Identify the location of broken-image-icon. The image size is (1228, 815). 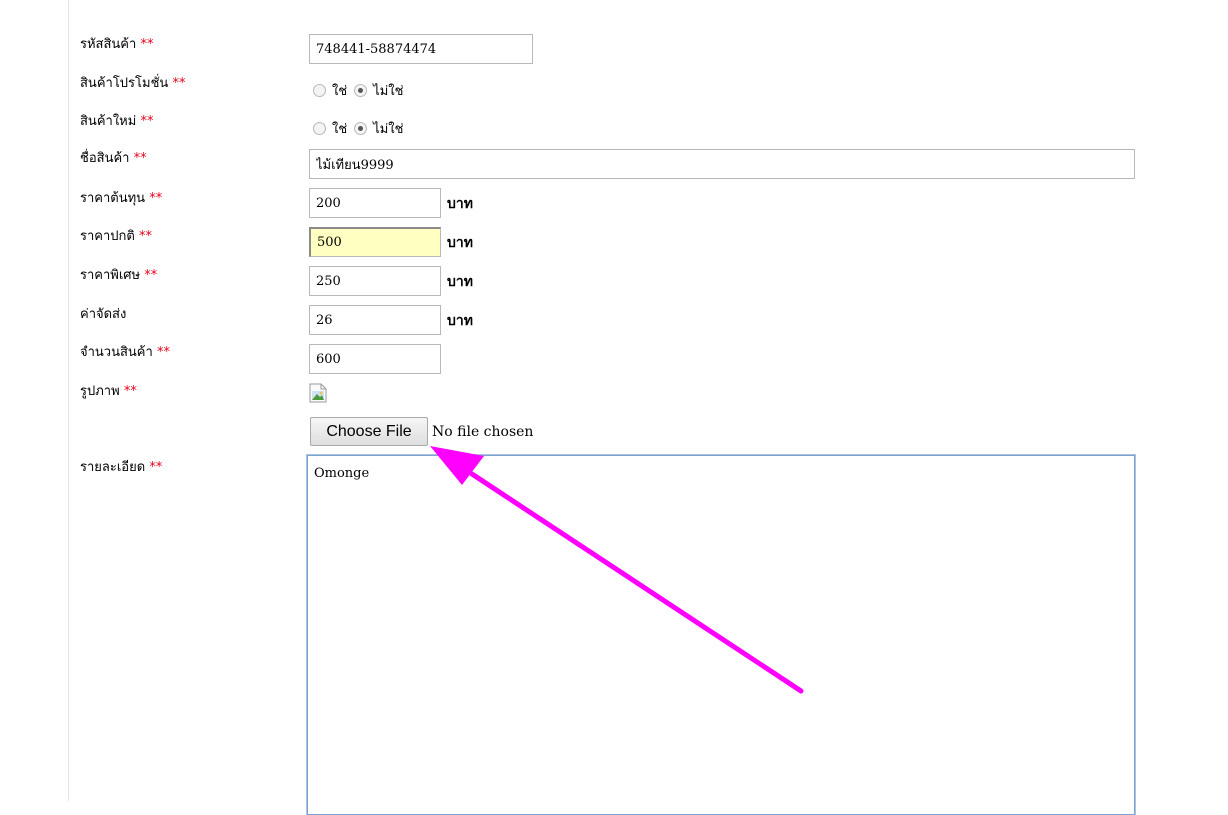
(318, 393).